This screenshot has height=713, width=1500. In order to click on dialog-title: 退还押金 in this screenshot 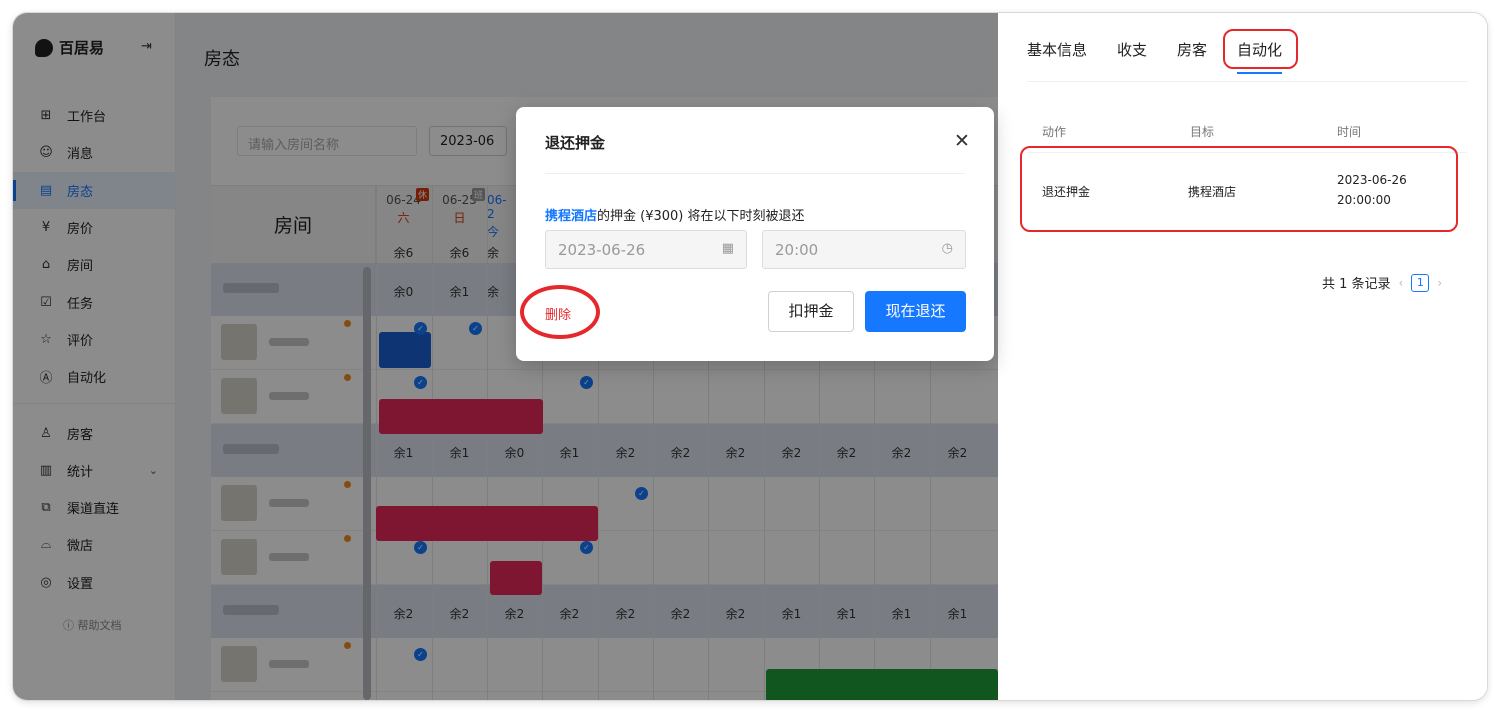, I will do `click(575, 143)`.